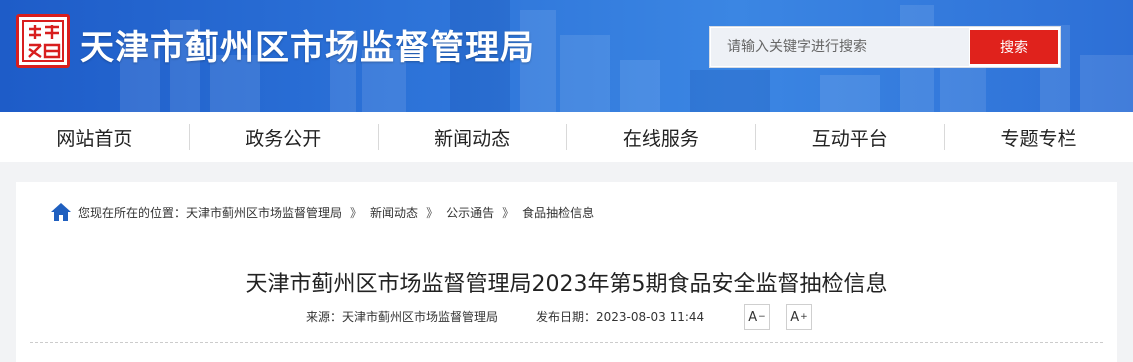  Describe the element at coordinates (1014, 47) in the screenshot. I see `search-button: 搜索` at that location.